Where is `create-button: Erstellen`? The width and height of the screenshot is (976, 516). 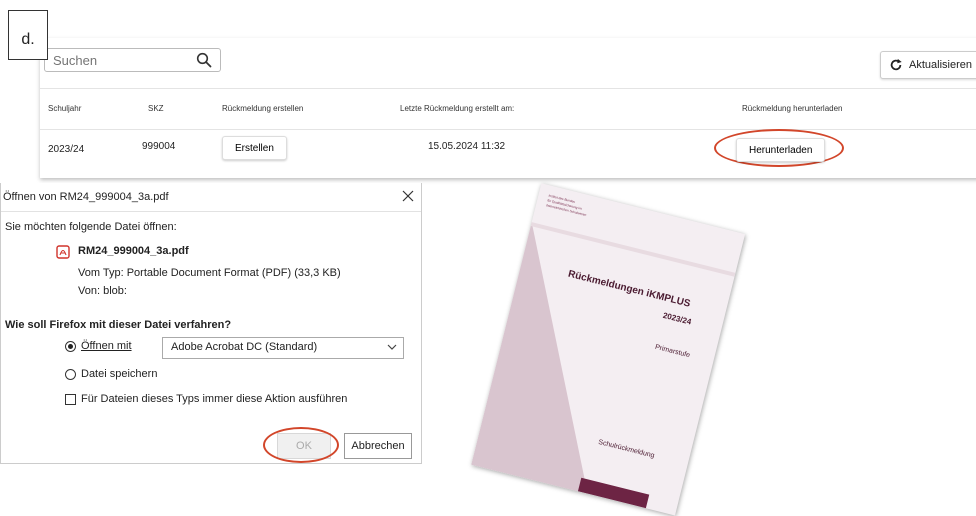
create-button: Erstellen is located at coordinates (254, 148).